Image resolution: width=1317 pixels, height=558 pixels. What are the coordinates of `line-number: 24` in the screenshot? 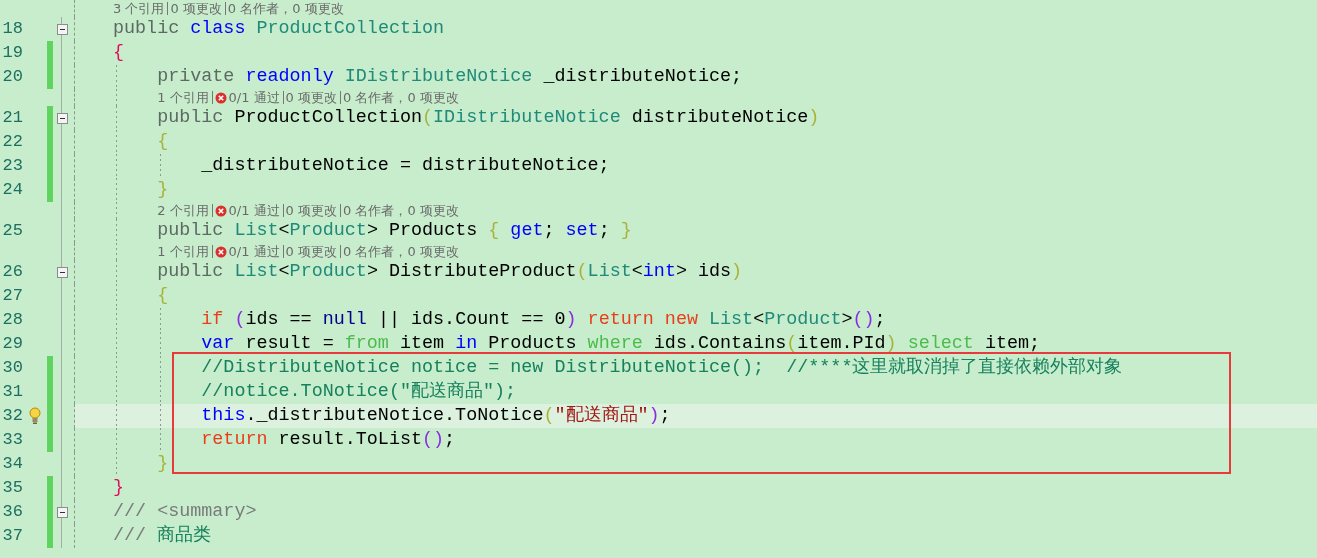 It's located at (12, 190).